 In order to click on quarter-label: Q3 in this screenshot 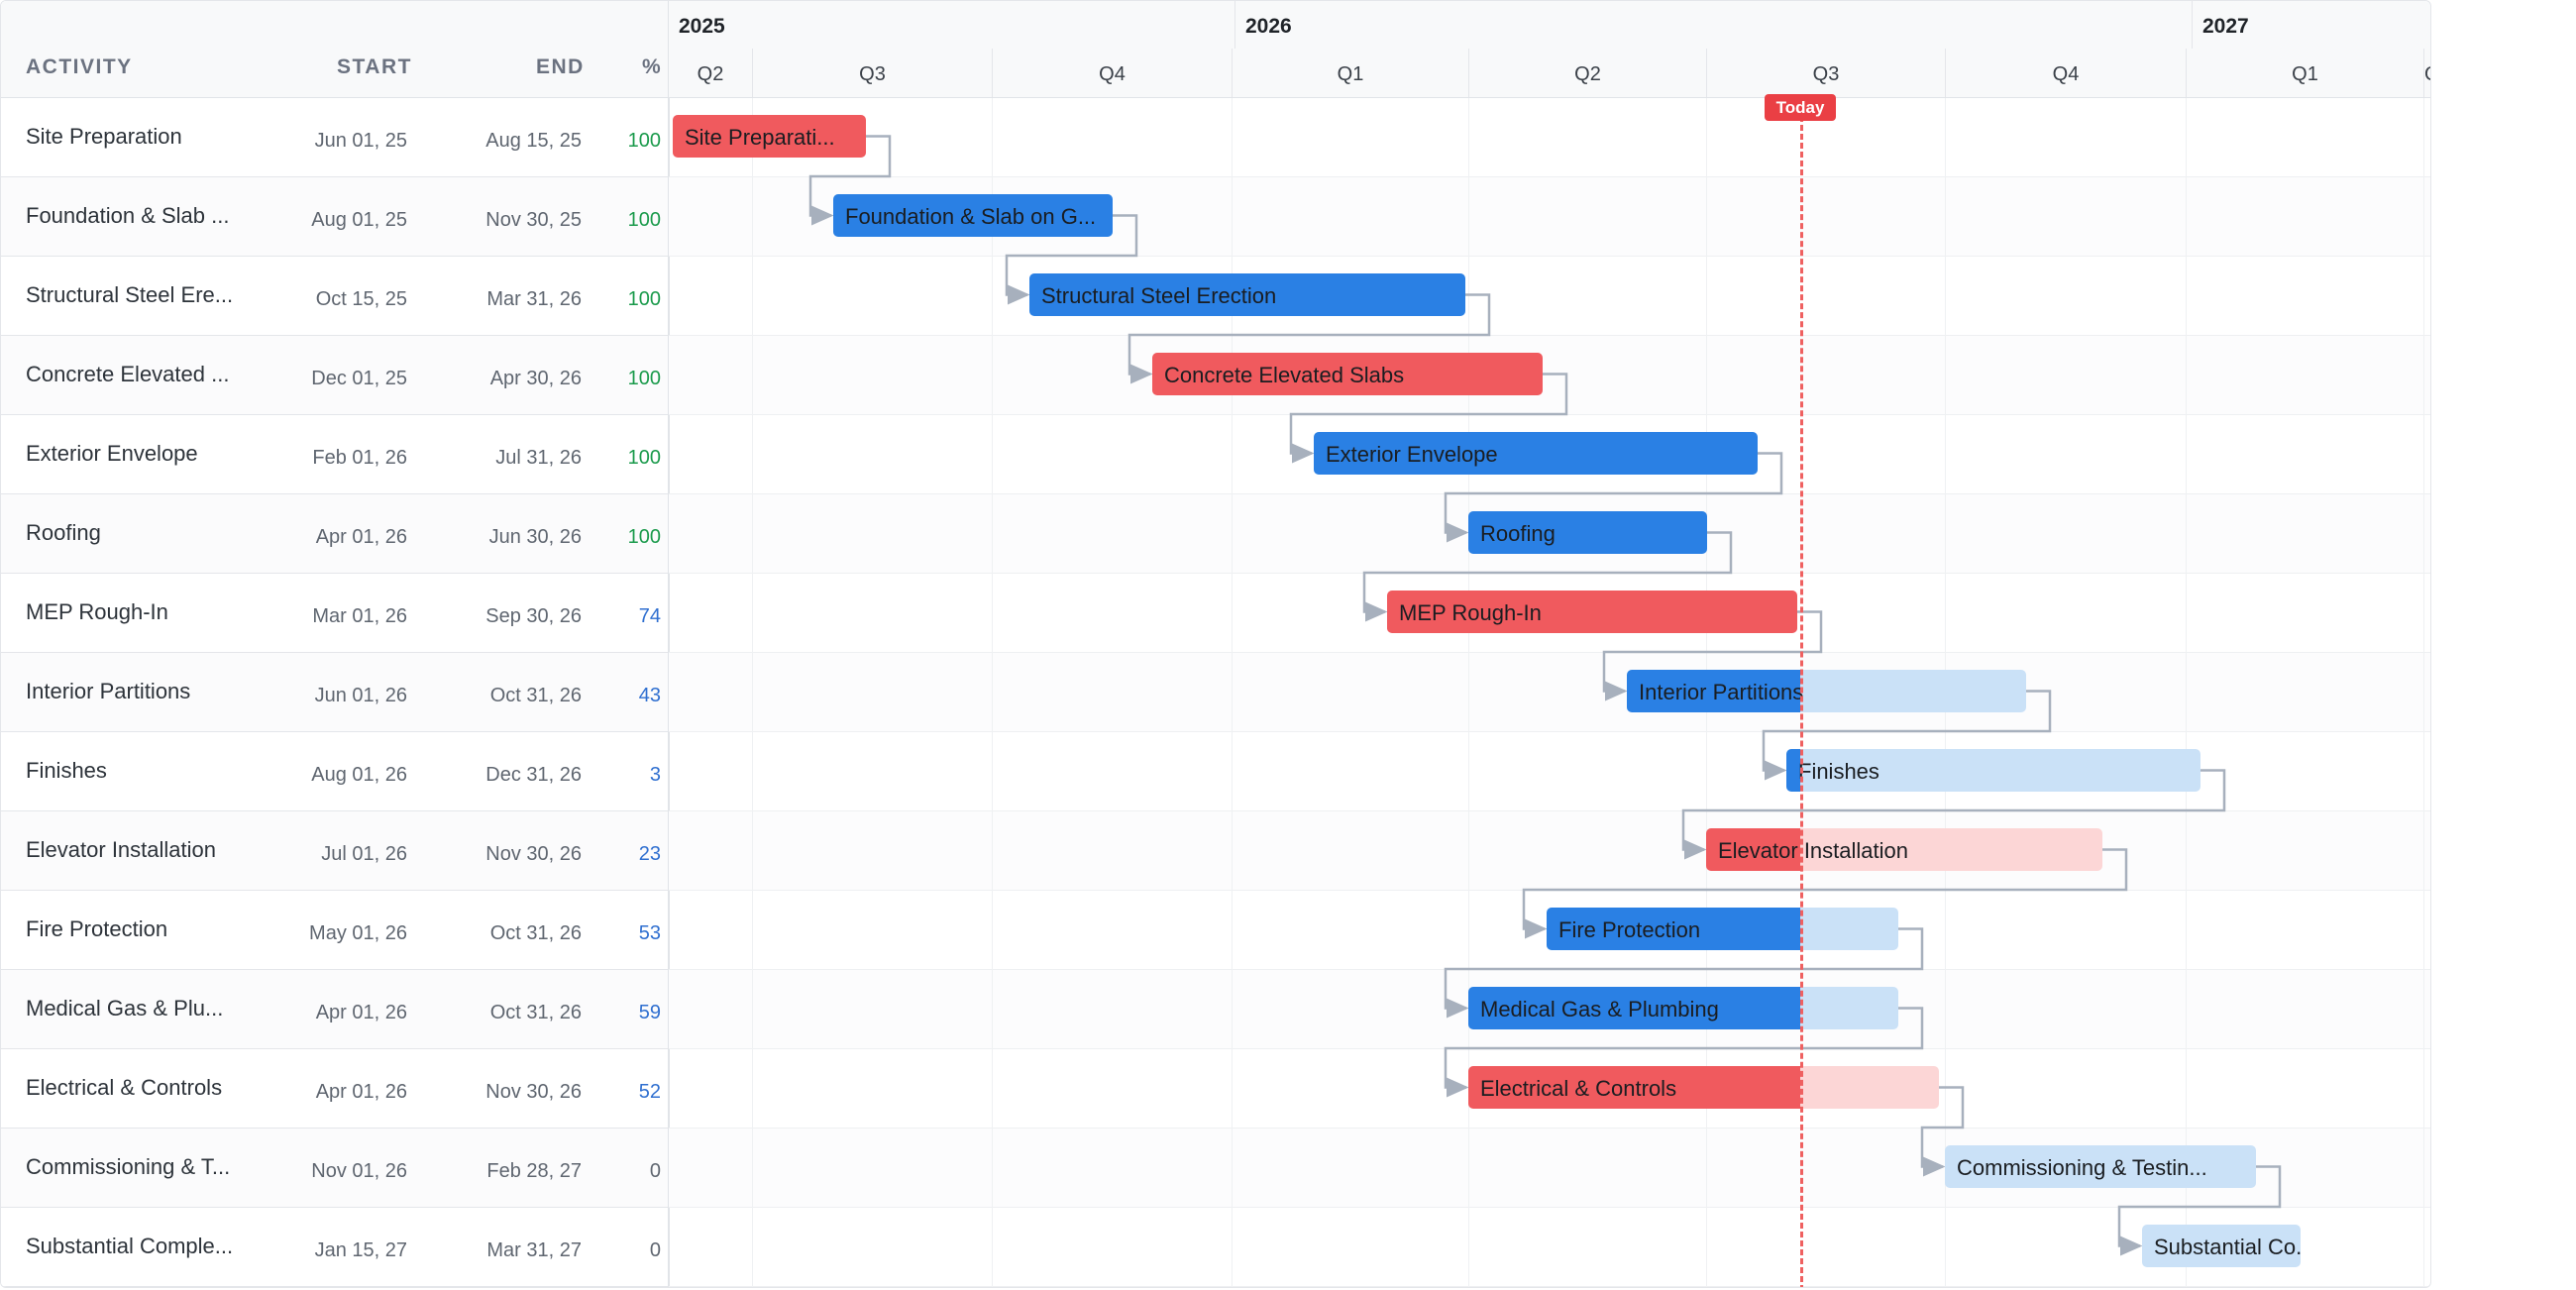, I will do `click(873, 74)`.